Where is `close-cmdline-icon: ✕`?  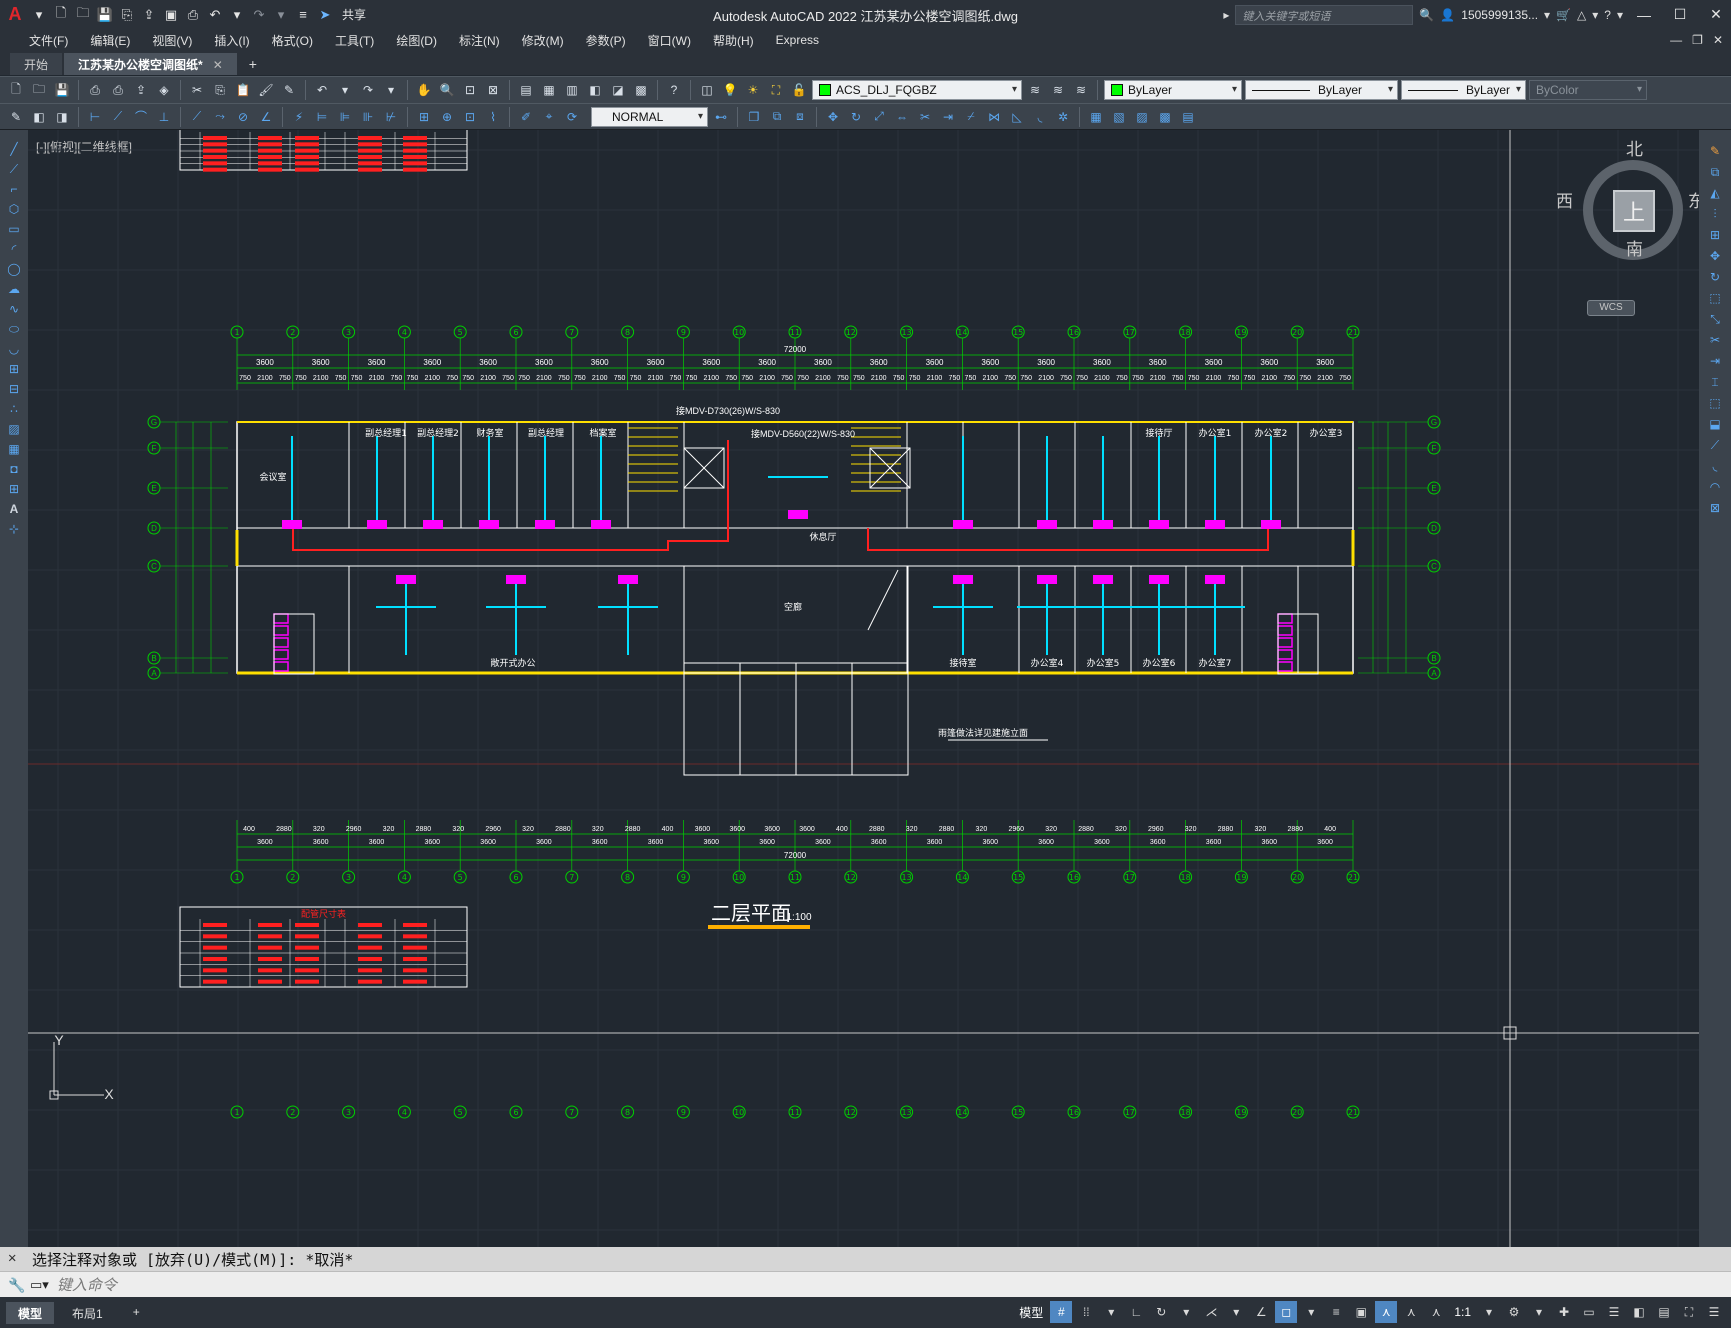 close-cmdline-icon: ✕ is located at coordinates (12, 1258).